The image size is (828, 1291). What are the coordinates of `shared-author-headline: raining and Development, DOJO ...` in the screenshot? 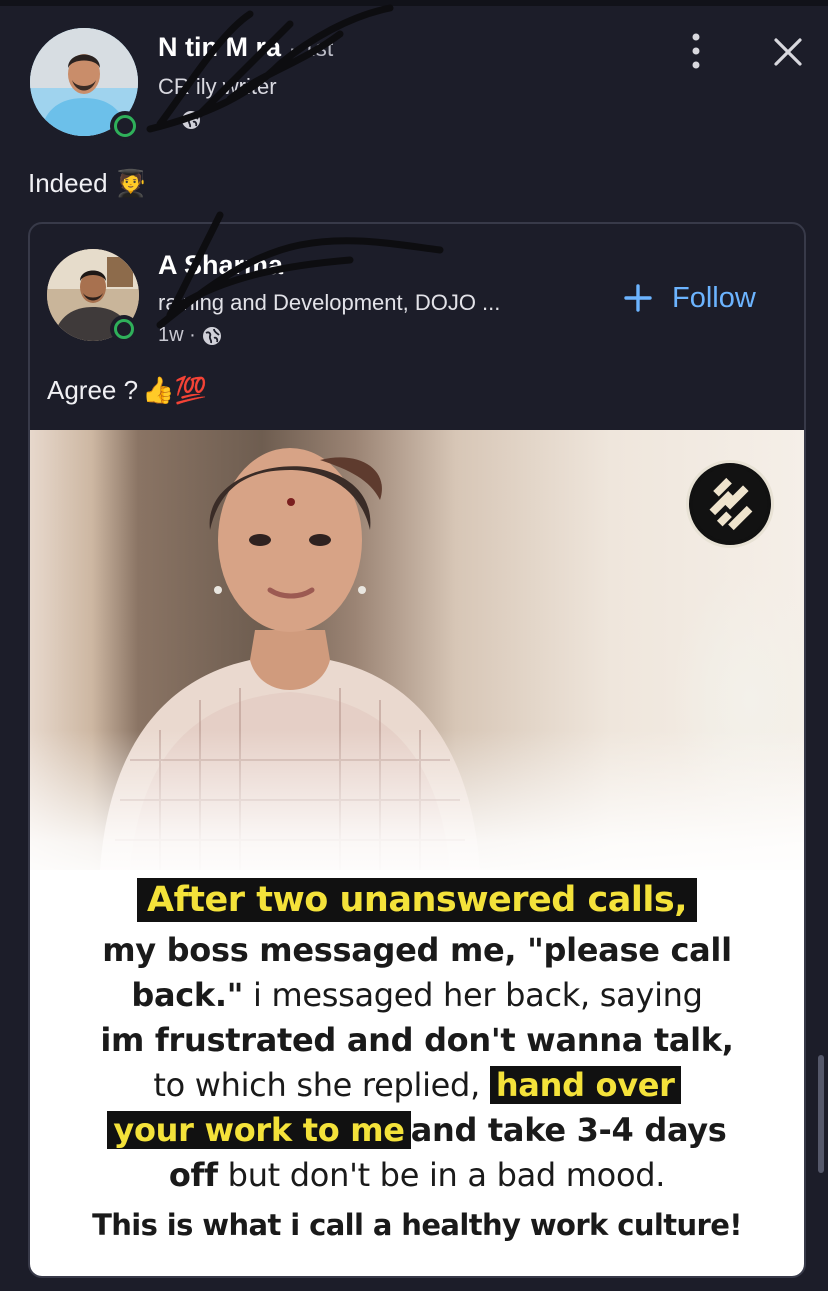 It's located at (329, 302).